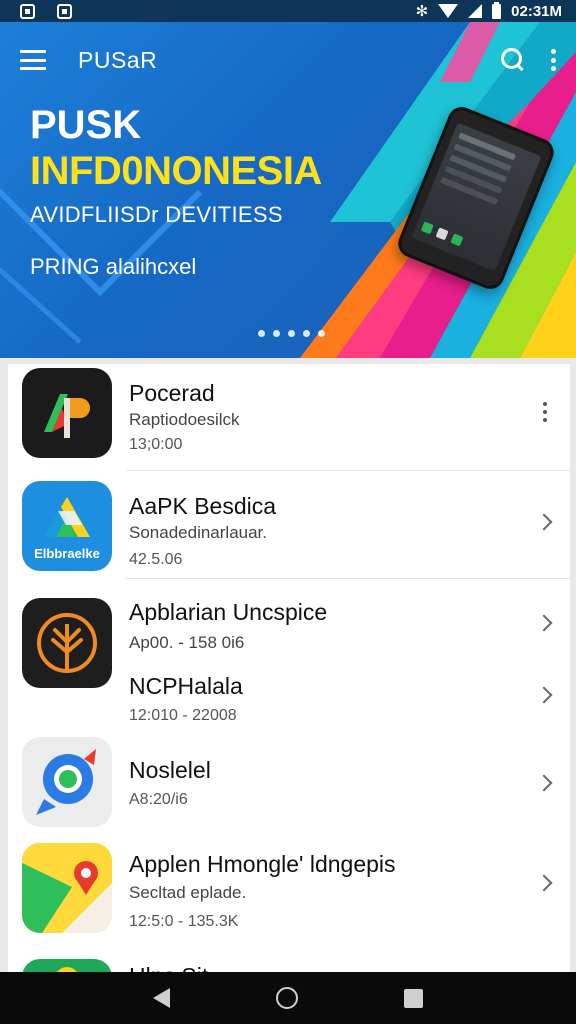 Image resolution: width=576 pixels, height=1024 pixels. I want to click on app-meta: A8:20/i6, so click(158, 799).